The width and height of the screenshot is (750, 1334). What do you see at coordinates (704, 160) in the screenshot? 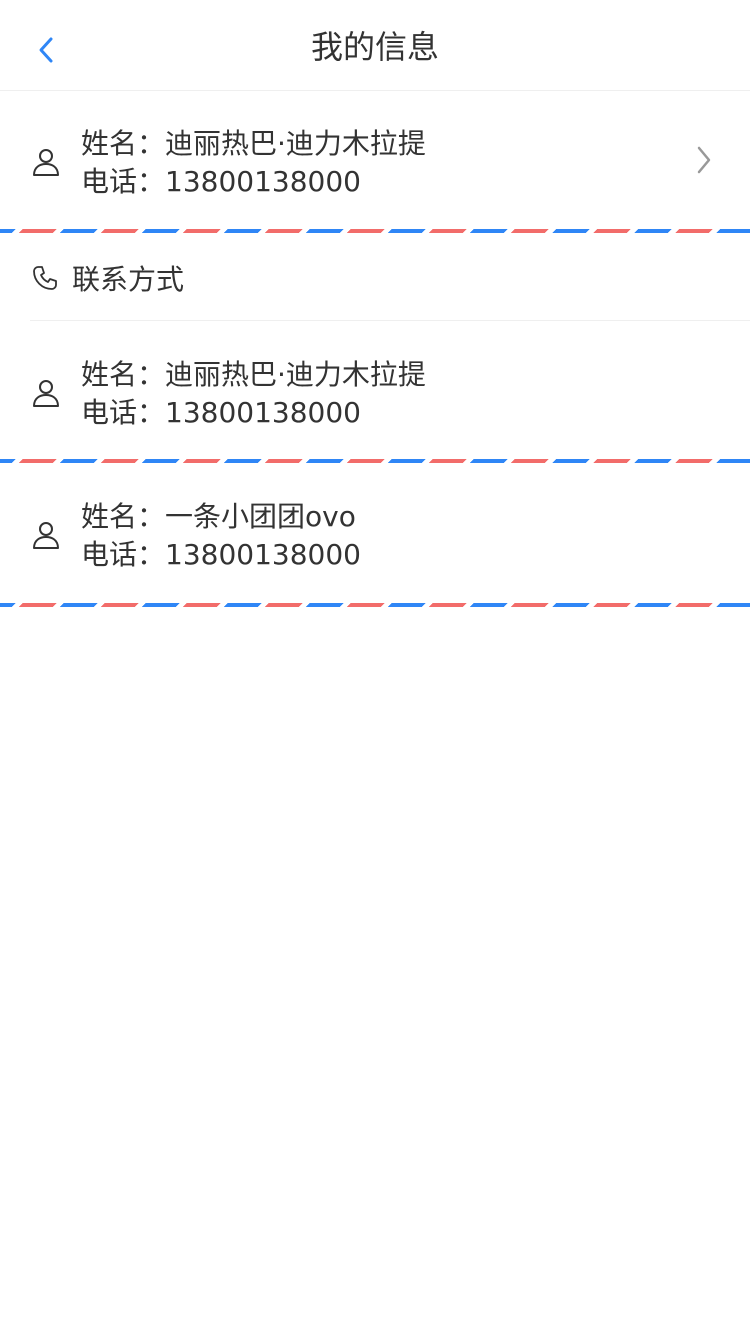
I see `chevron-right-icon` at bounding box center [704, 160].